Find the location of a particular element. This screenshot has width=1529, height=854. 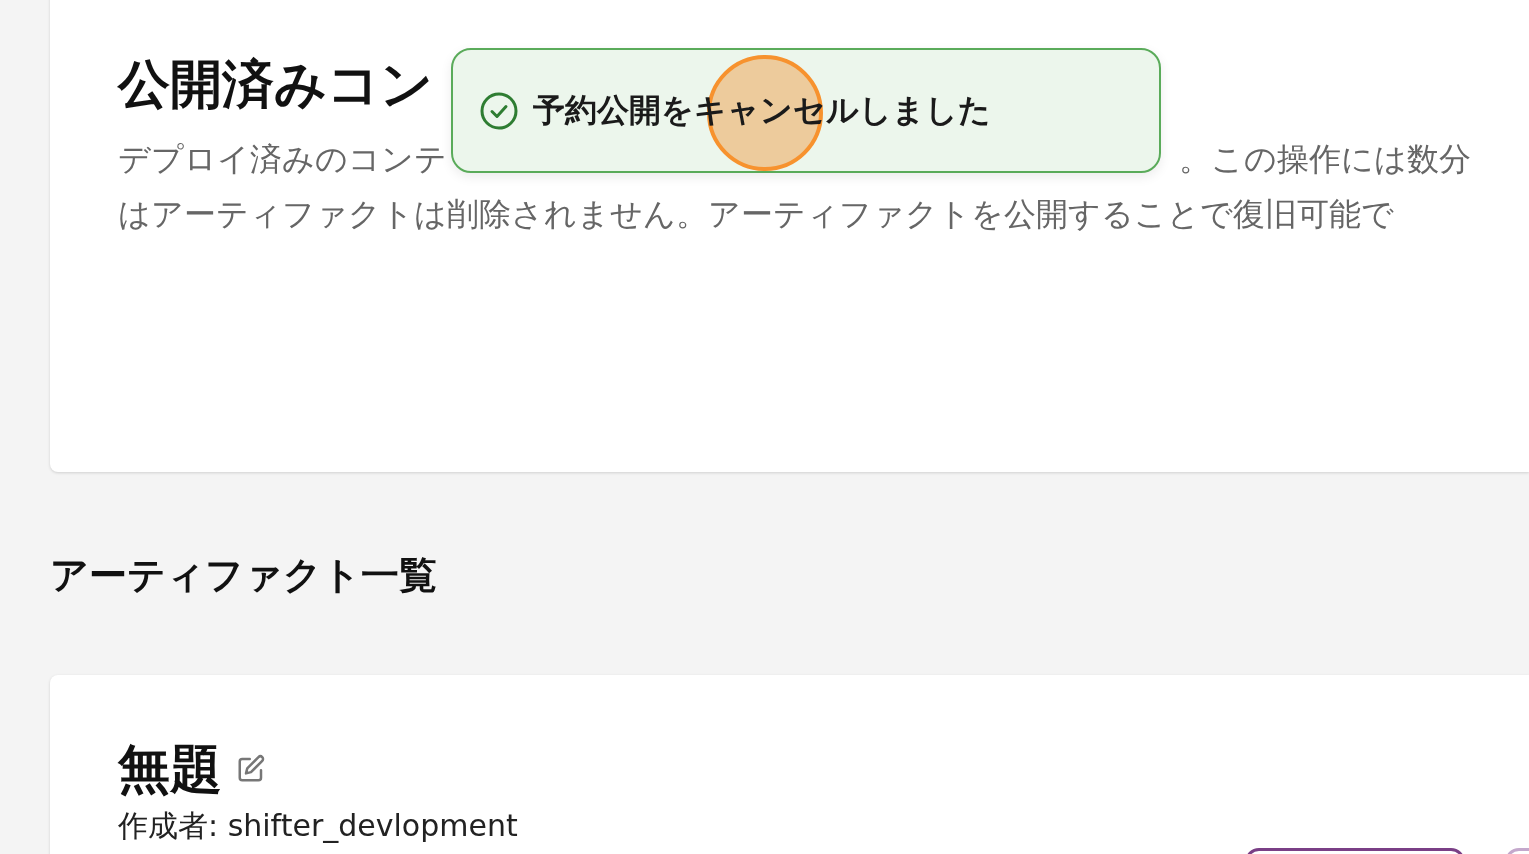

description-text: はアーティファクトは削除されません。アーティファクトを公開することで復旧可能で is located at coordinates (756, 214).